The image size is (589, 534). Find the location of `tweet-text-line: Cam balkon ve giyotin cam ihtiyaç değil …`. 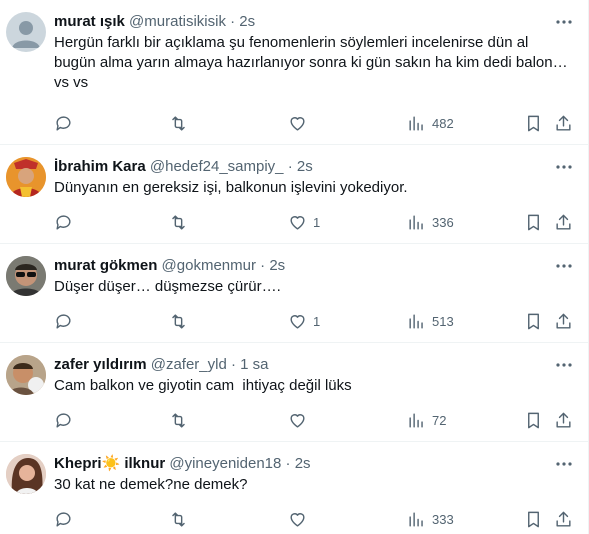

tweet-text-line: Cam balkon ve giyotin cam ihtiyaç değil … is located at coordinates (203, 385).